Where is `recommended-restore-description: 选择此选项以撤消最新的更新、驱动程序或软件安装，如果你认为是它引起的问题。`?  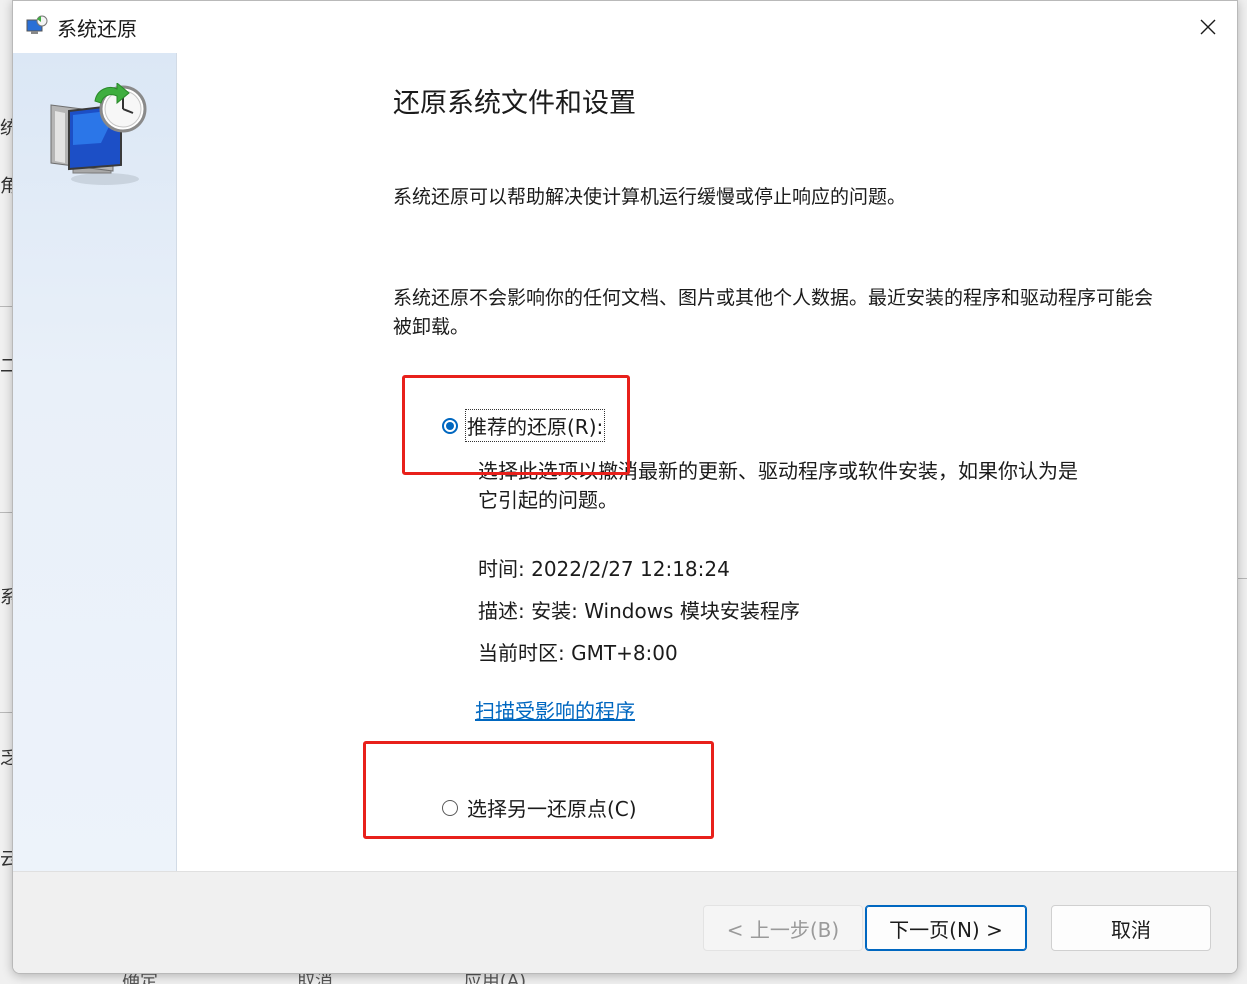
recommended-restore-description: 选择此选项以撤消最新的更新、驱动程序或软件安装，如果你认为是它引起的问题。 is located at coordinates (778, 485).